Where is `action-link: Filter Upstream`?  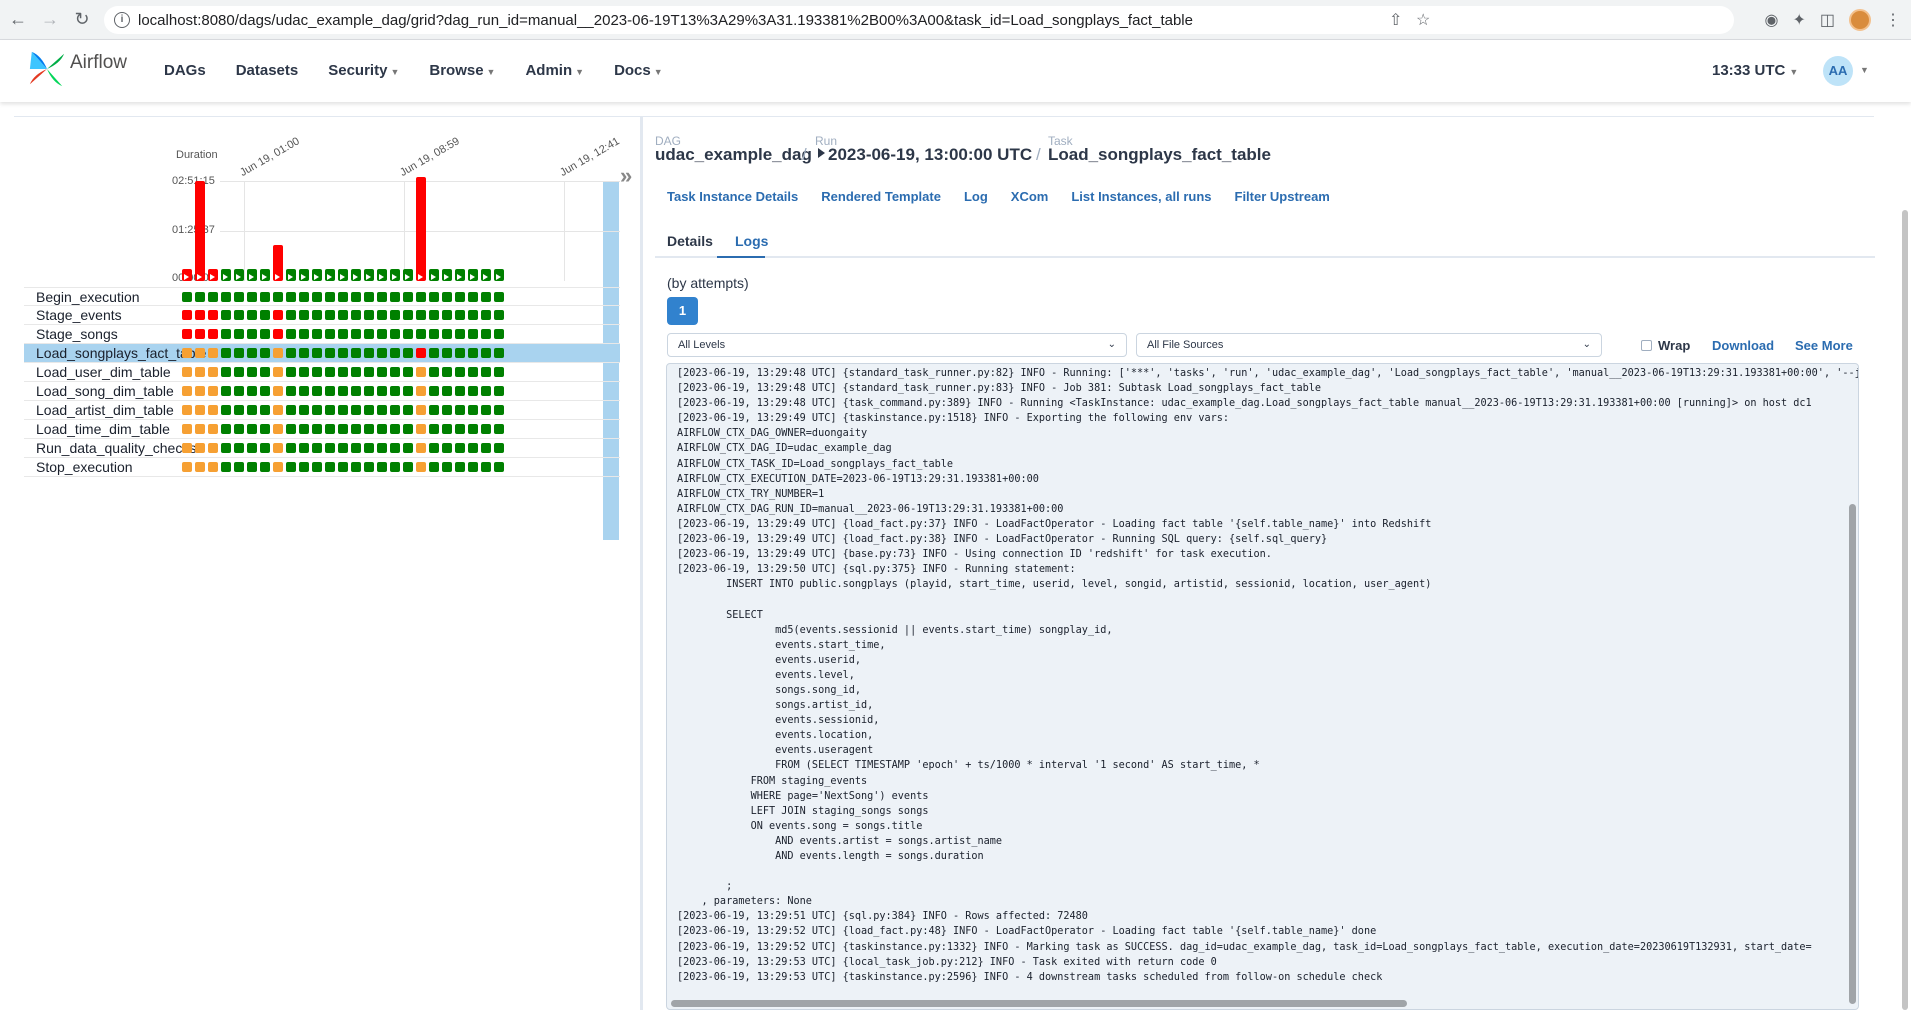 action-link: Filter Upstream is located at coordinates (1282, 196).